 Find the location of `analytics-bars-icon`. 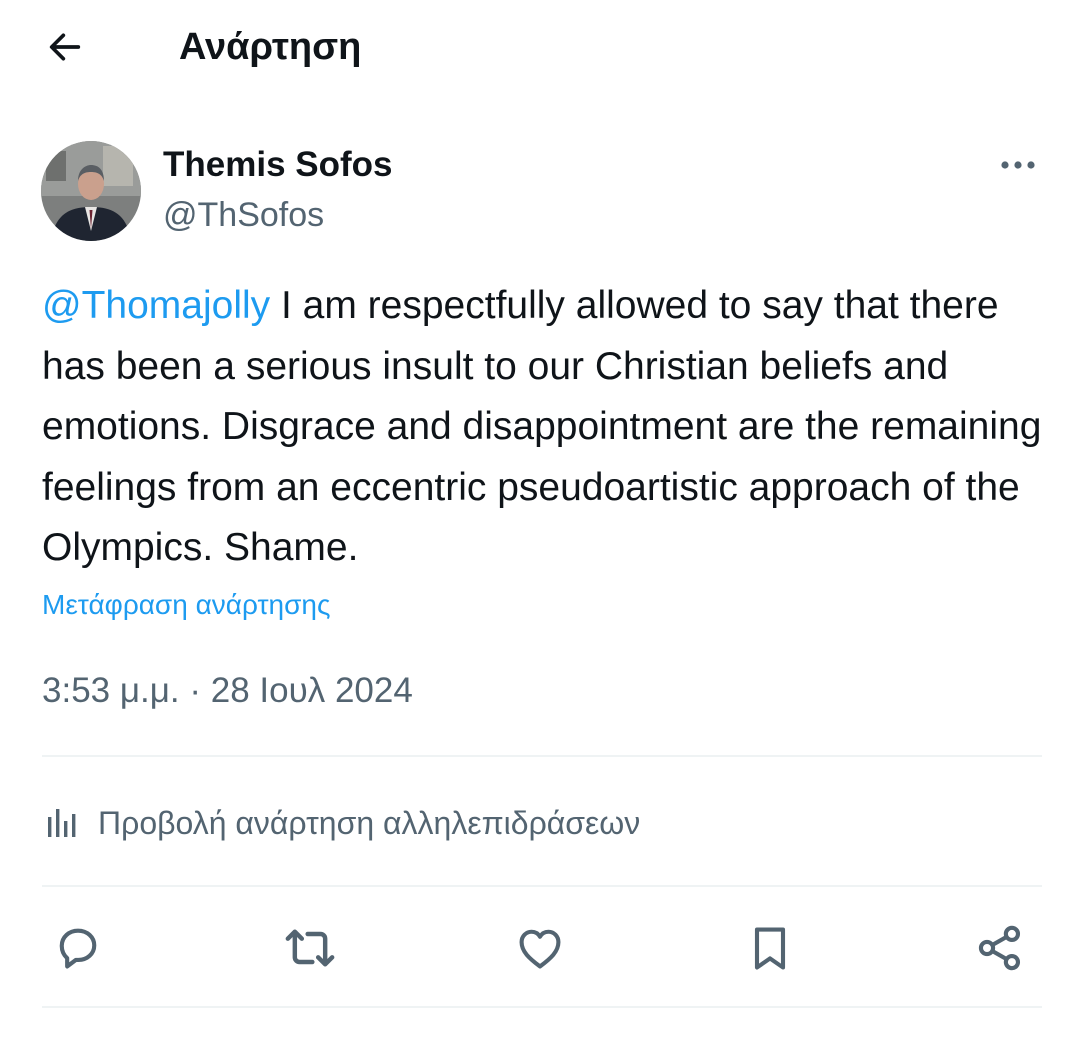

analytics-bars-icon is located at coordinates (62, 823).